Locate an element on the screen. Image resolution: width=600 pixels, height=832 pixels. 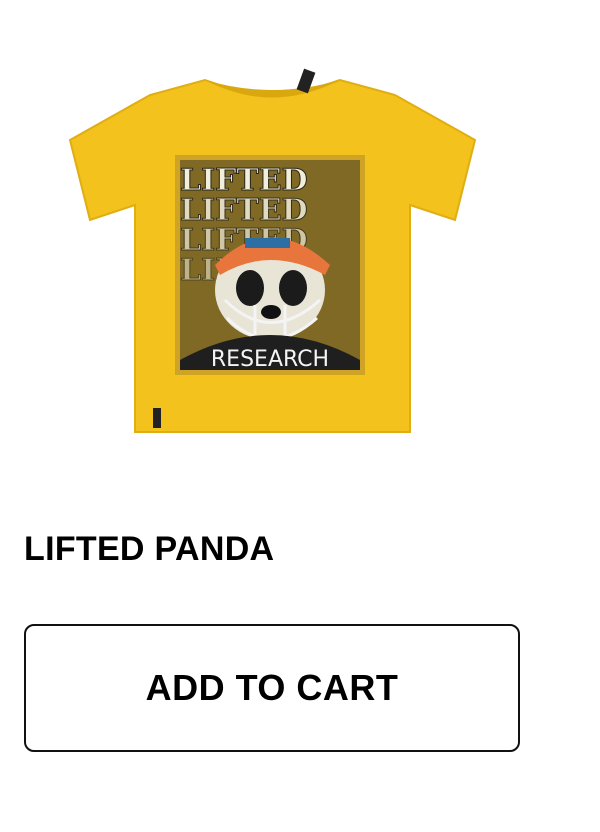
product-title: LIFTED PANDA is located at coordinates (149, 549).